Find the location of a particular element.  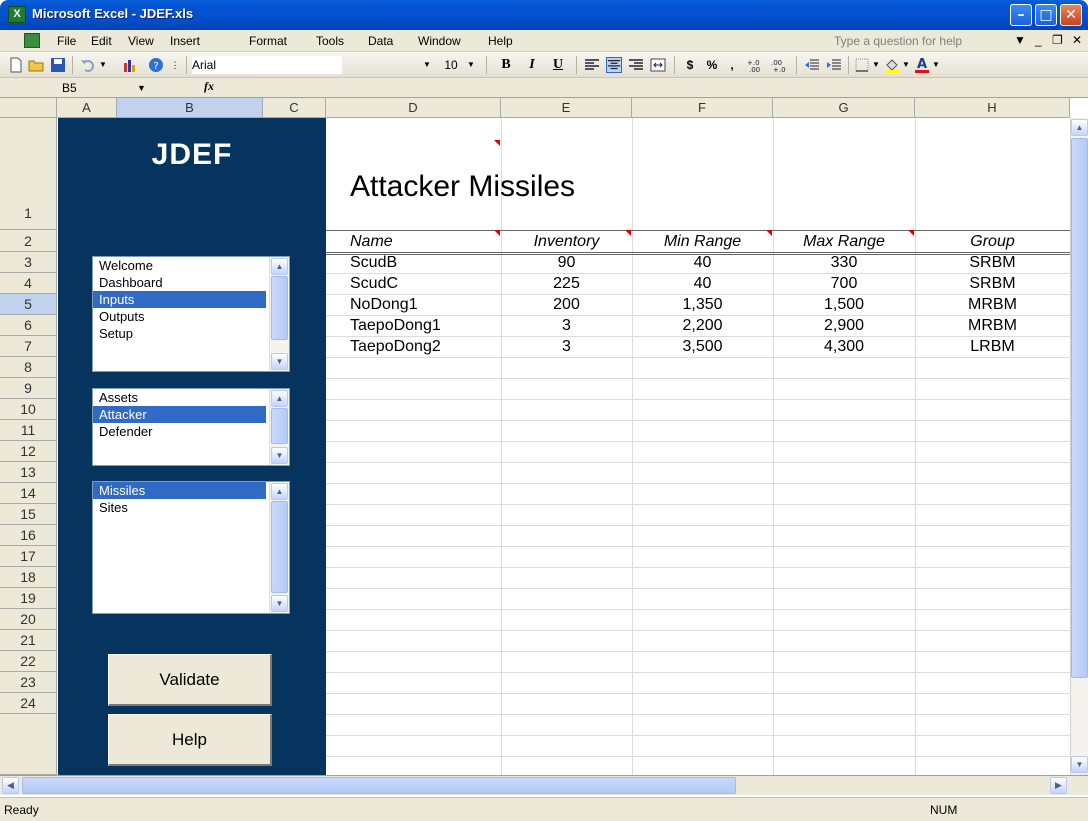

cell-name: NoDong1 is located at coordinates (384, 305).